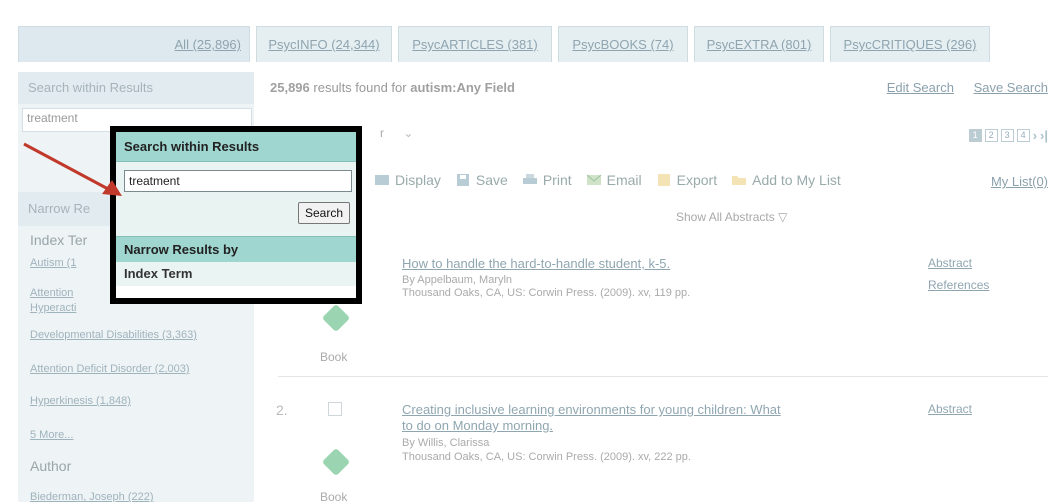  I want to click on sidebar-author-heading: Author, so click(51, 466).